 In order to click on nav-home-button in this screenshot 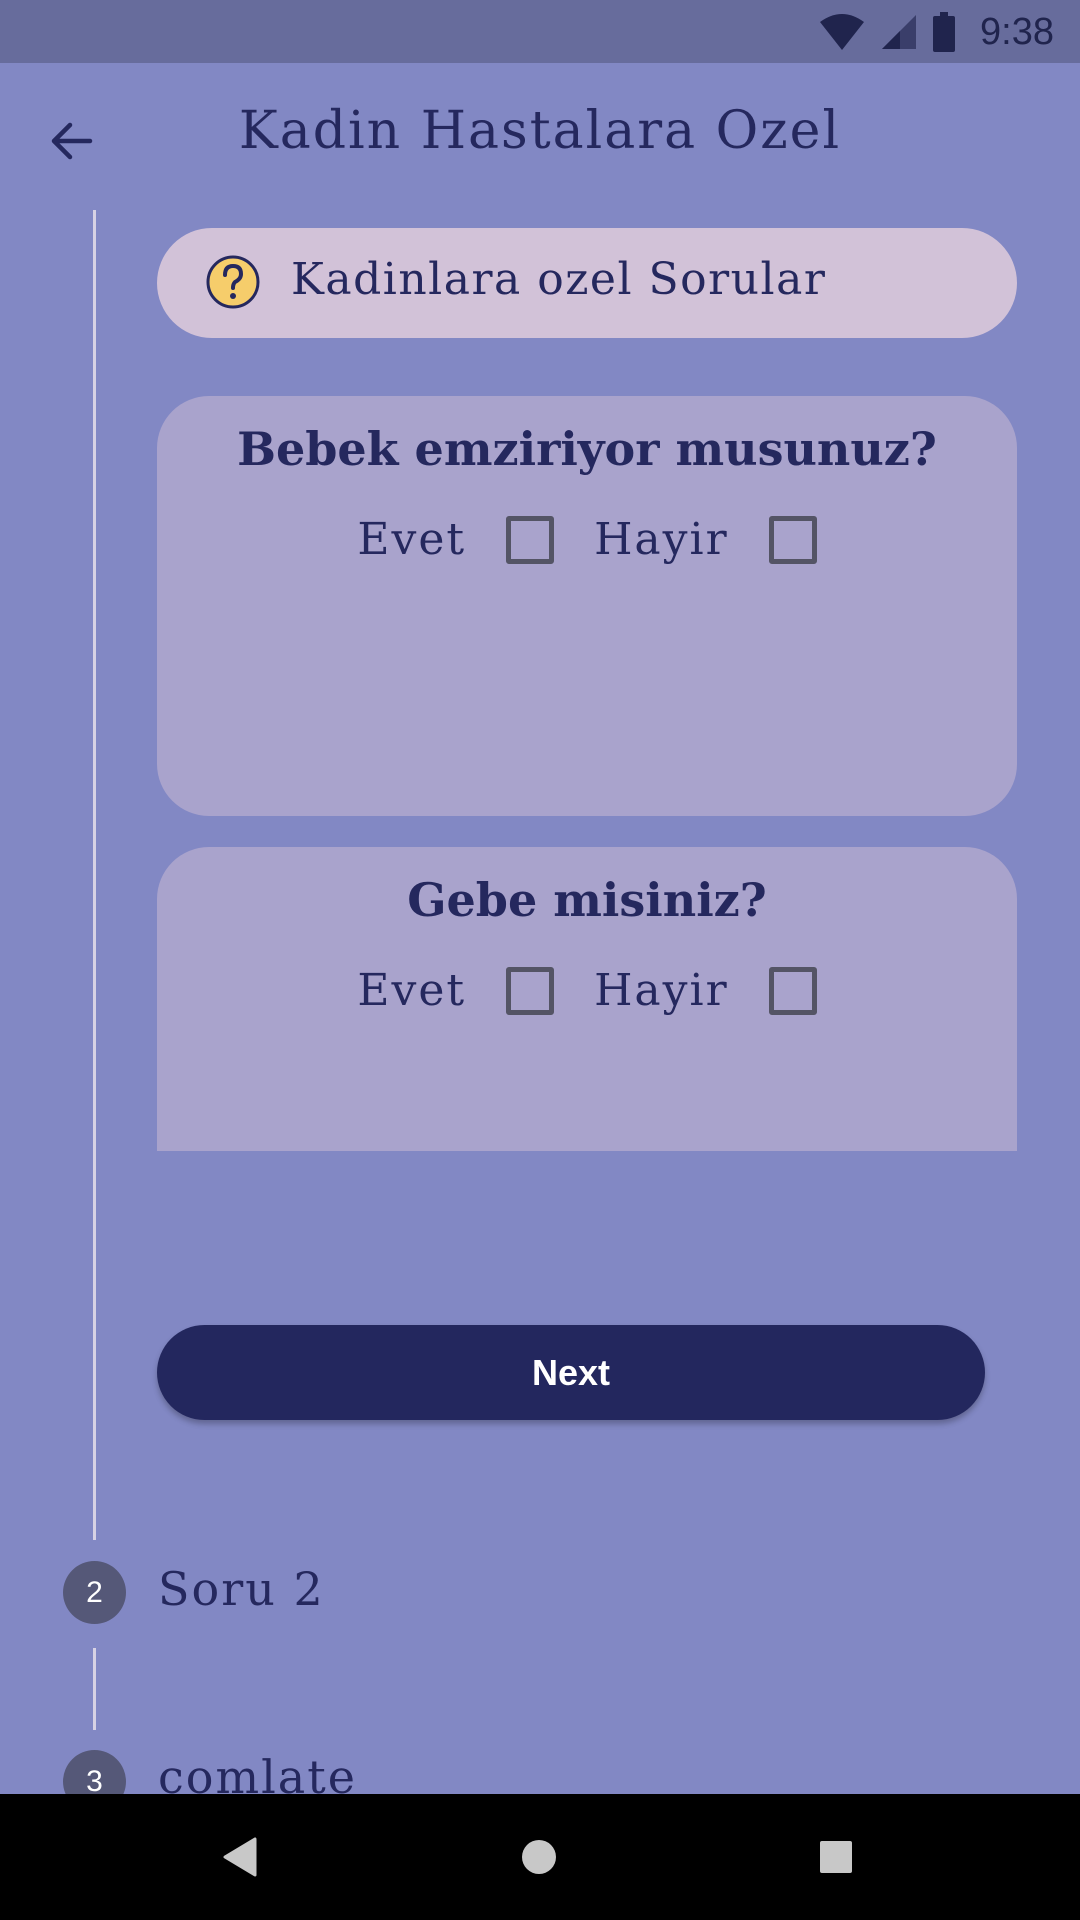, I will do `click(539, 1857)`.